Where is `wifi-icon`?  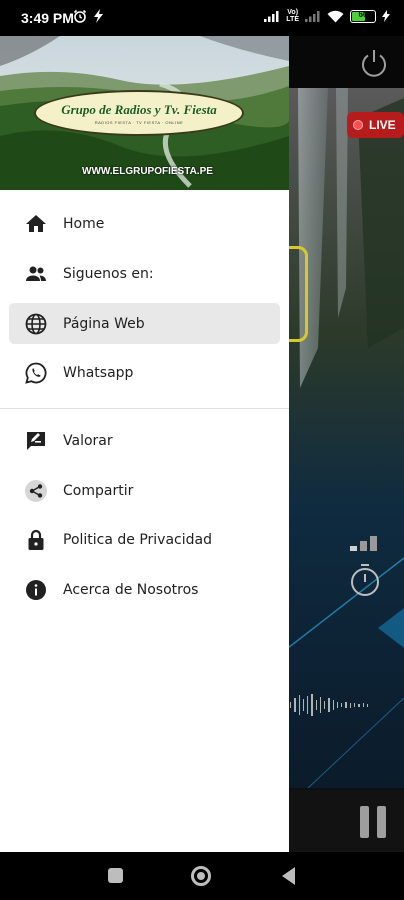 wifi-icon is located at coordinates (335, 16).